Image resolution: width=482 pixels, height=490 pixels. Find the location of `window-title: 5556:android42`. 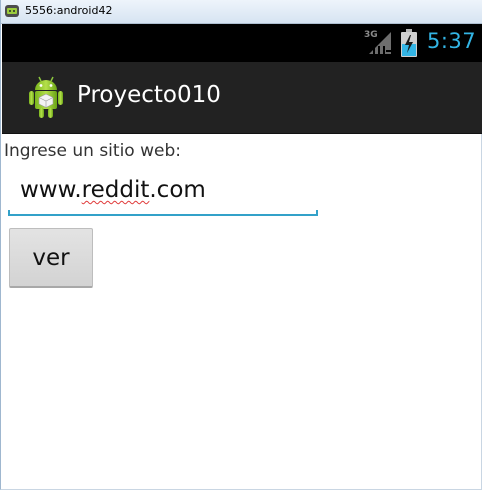

window-title: 5556:android42 is located at coordinates (69, 10).